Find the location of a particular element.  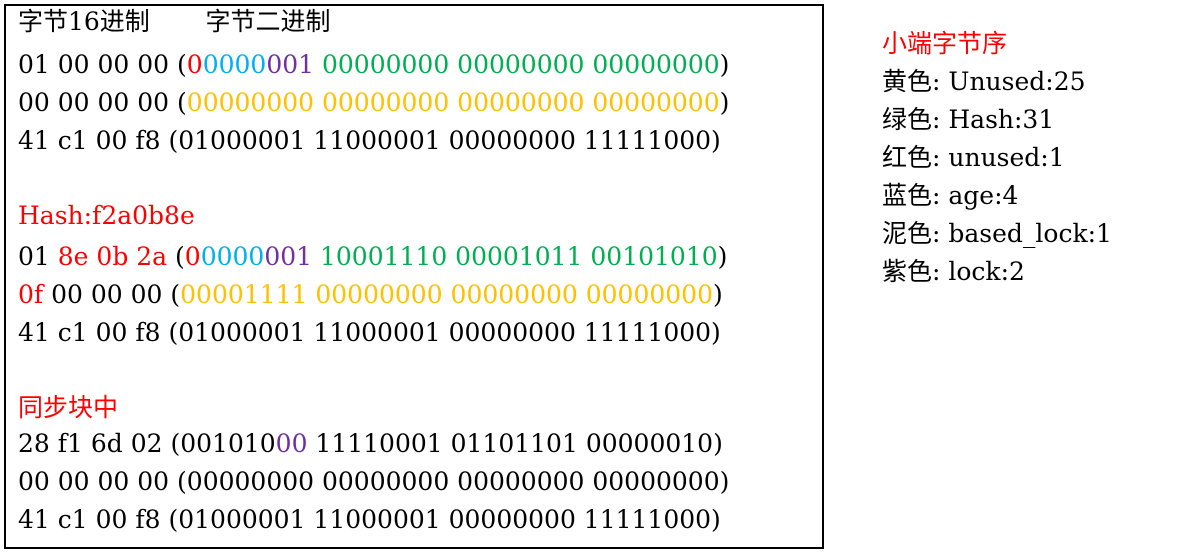

text-segment: ( is located at coordinates (176, 256).